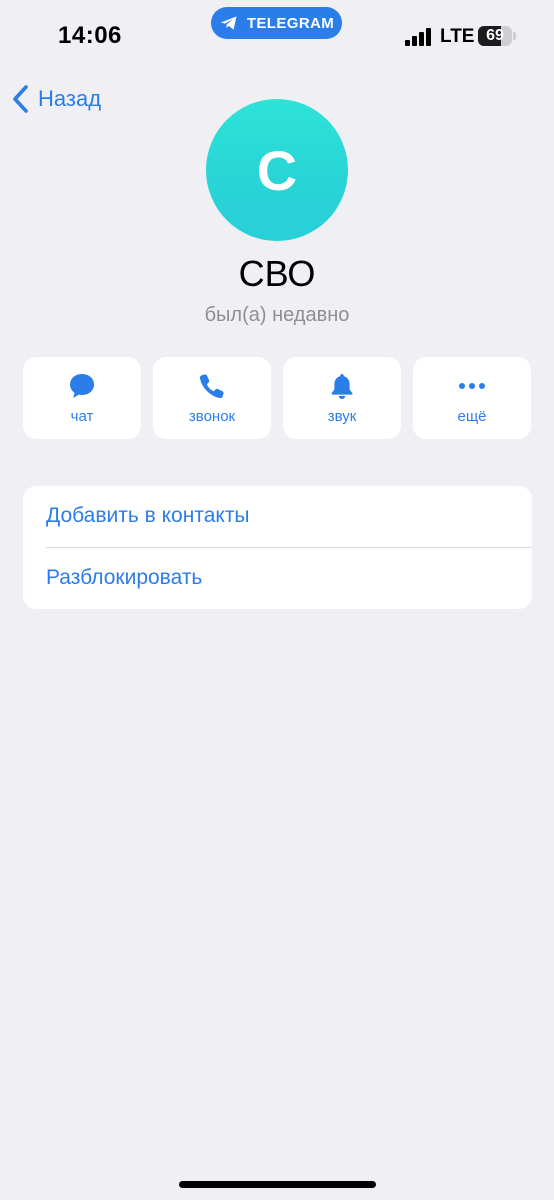 Image resolution: width=554 pixels, height=1200 pixels. I want to click on action-buttons: чат звонок звук ещё, so click(277, 398).